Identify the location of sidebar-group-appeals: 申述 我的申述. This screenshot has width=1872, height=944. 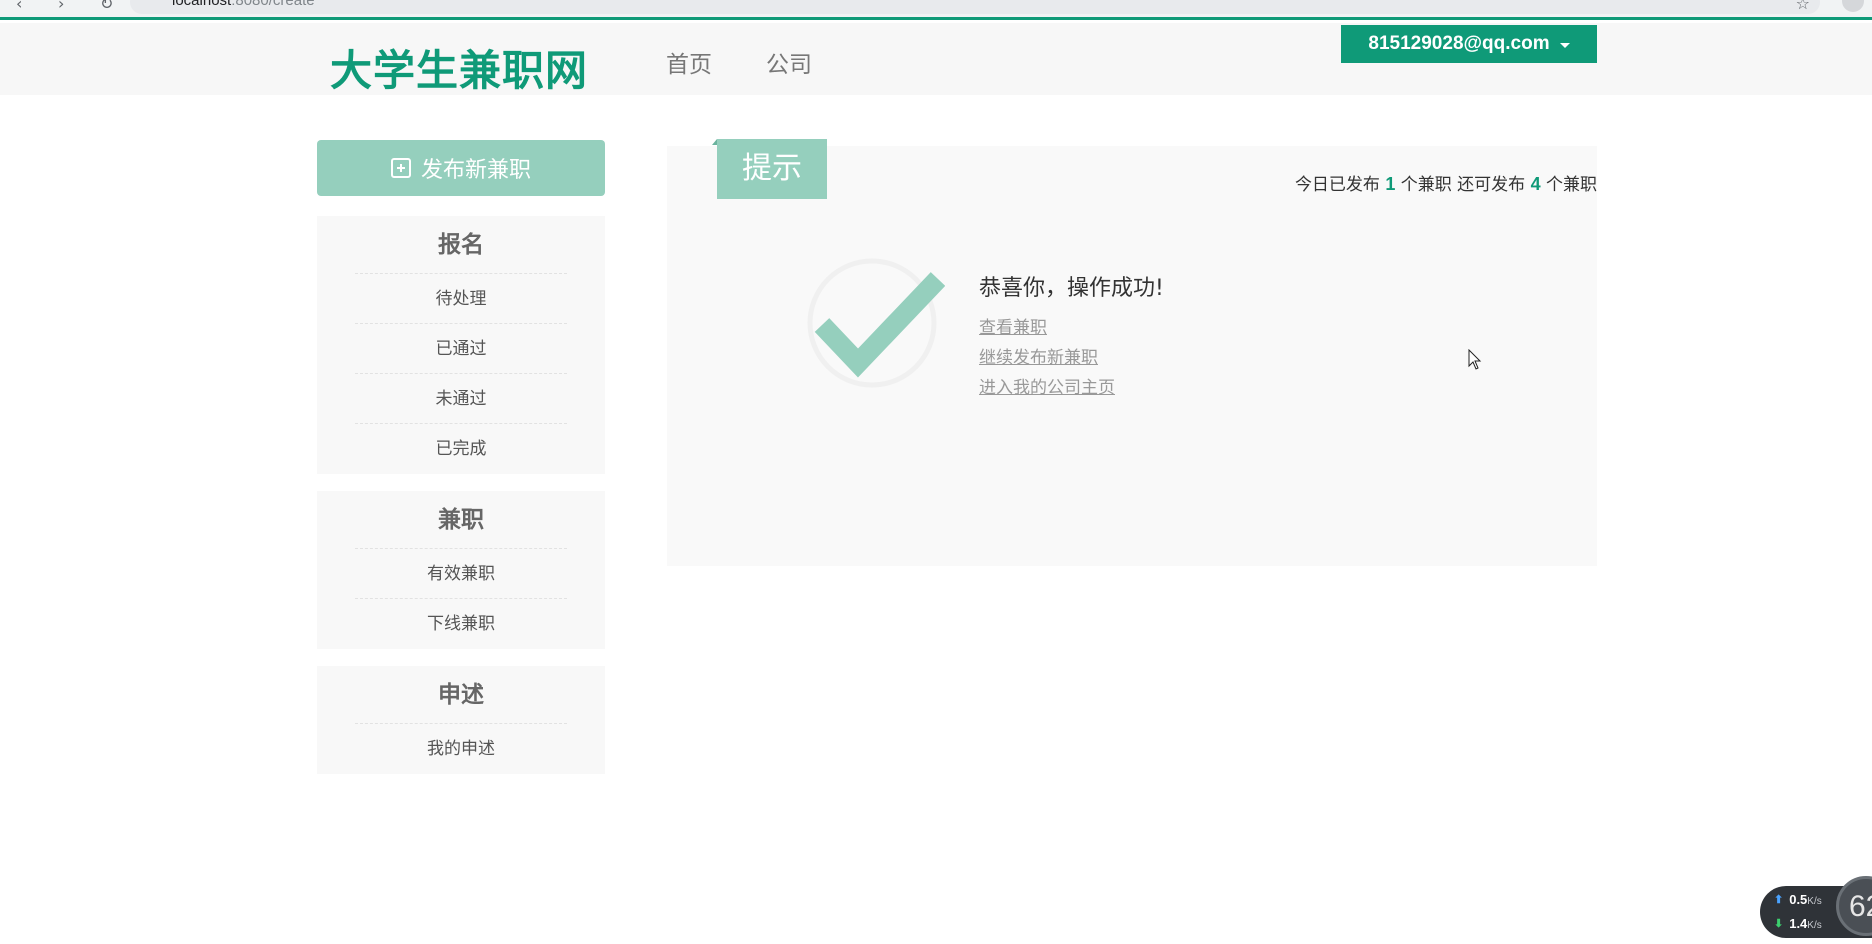
(461, 720).